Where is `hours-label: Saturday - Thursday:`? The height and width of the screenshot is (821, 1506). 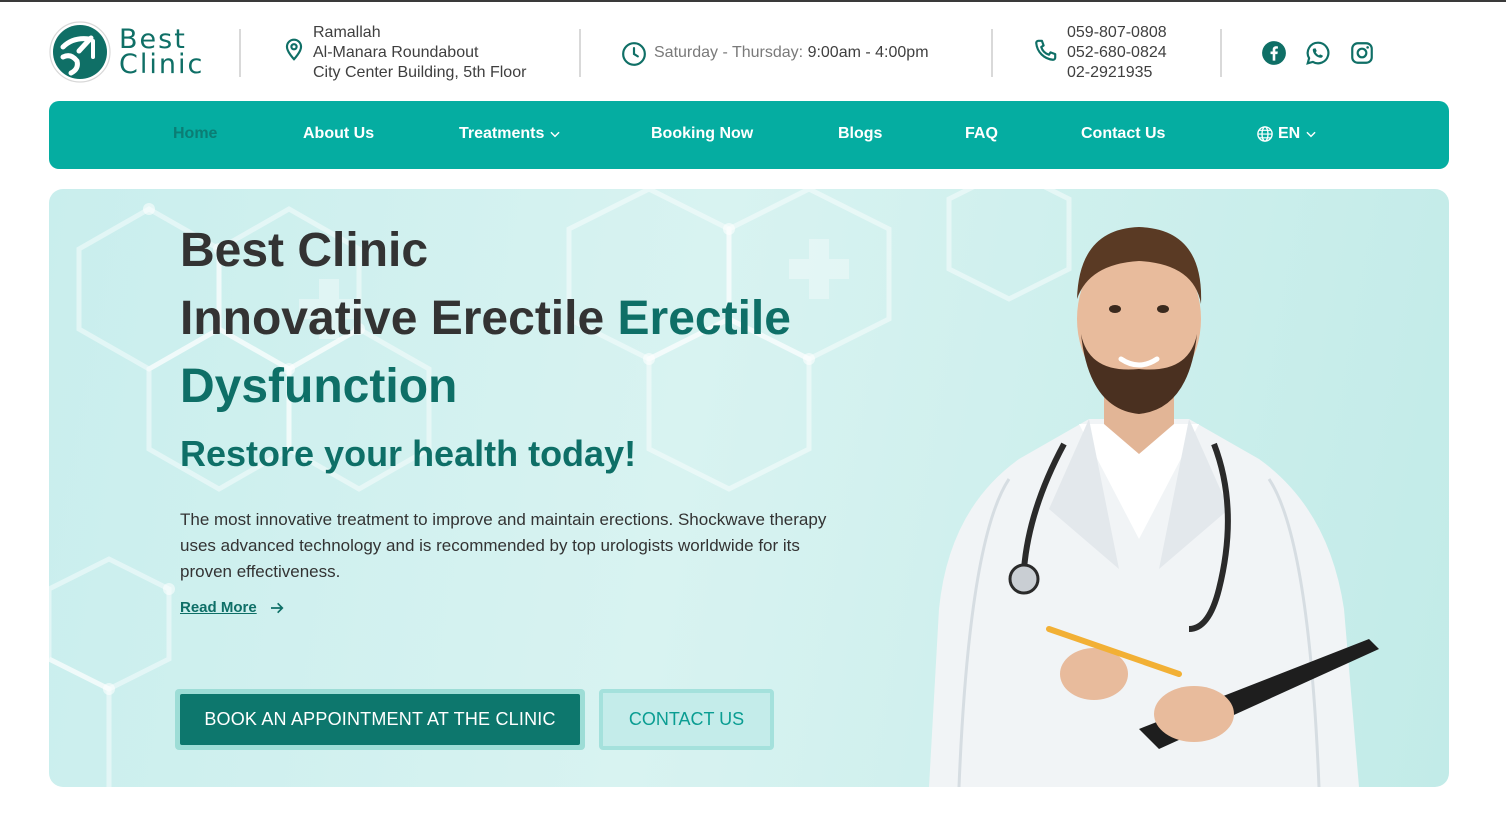 hours-label: Saturday - Thursday: is located at coordinates (729, 52).